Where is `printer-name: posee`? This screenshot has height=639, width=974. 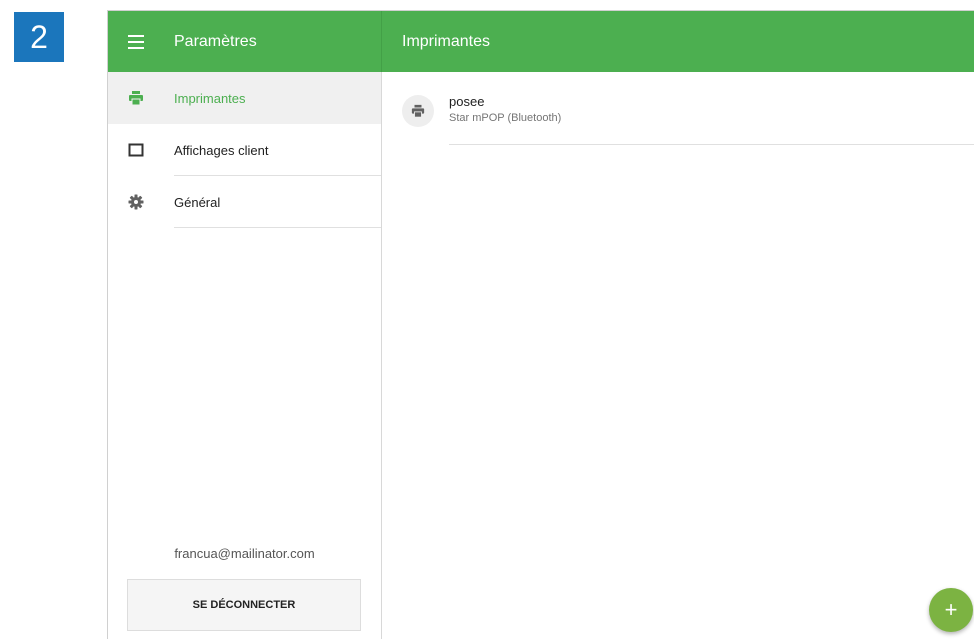 printer-name: posee is located at coordinates (467, 101).